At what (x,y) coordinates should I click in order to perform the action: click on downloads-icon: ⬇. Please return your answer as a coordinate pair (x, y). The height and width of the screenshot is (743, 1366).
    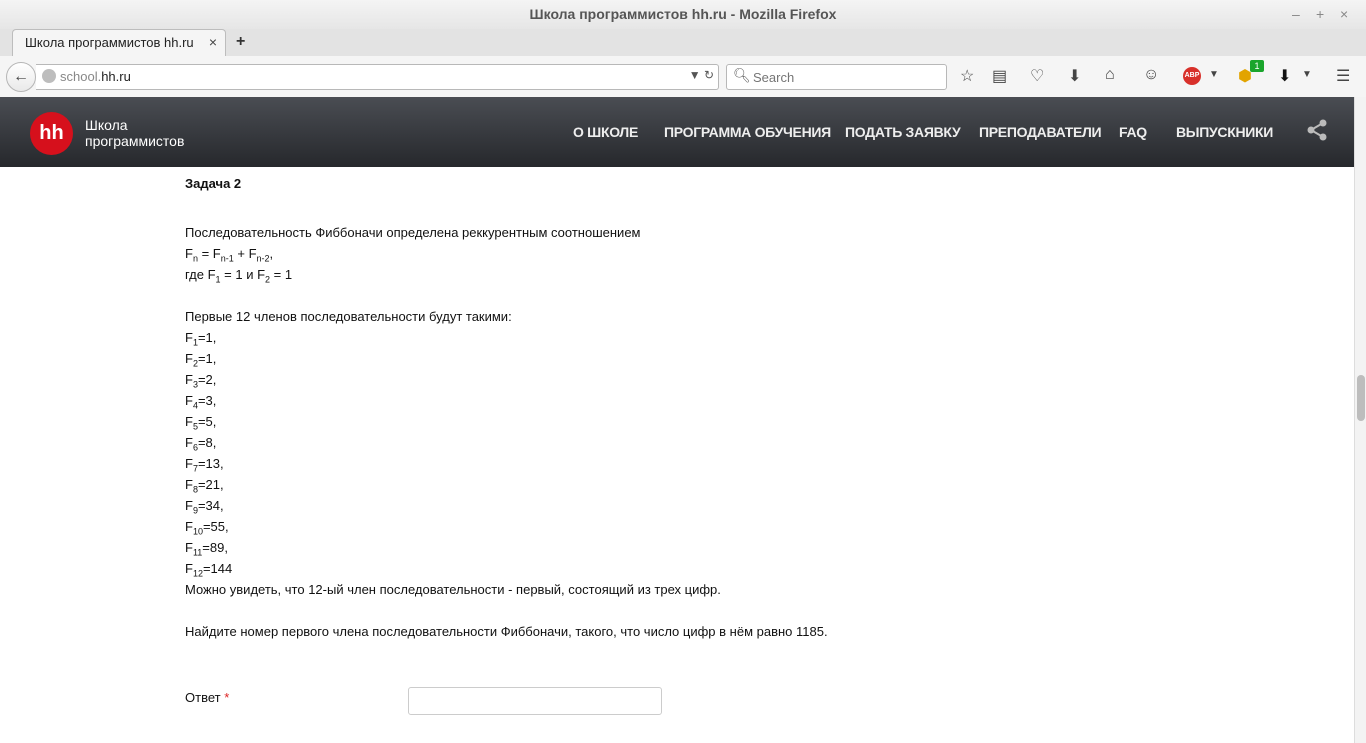
    Looking at the image, I should click on (1074, 76).